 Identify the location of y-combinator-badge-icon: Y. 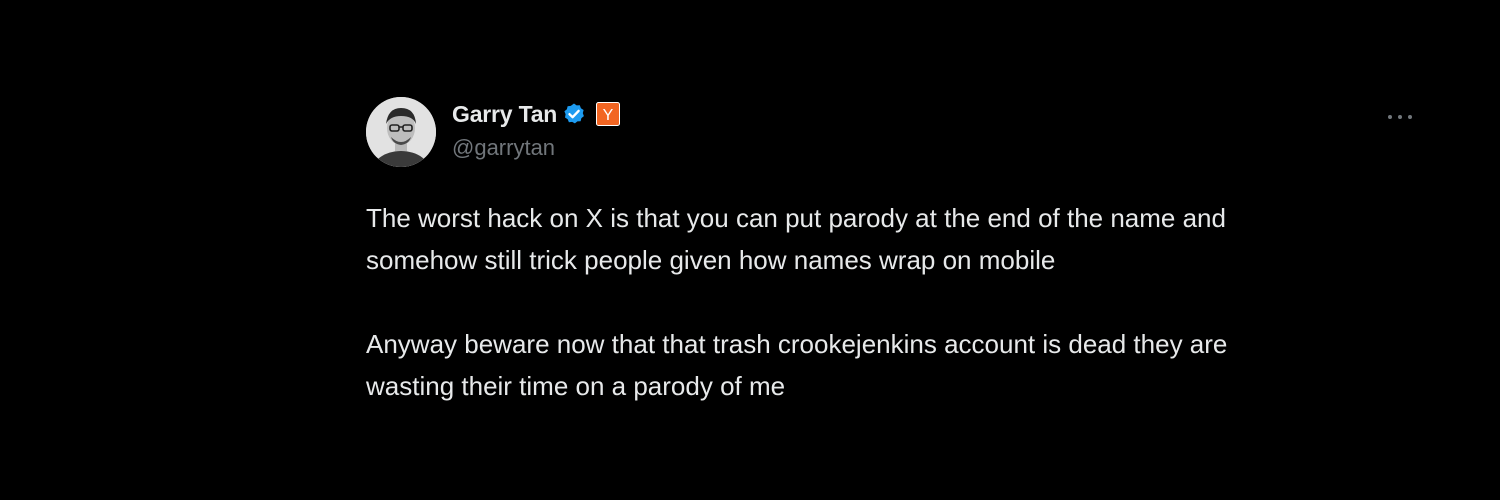
(608, 114).